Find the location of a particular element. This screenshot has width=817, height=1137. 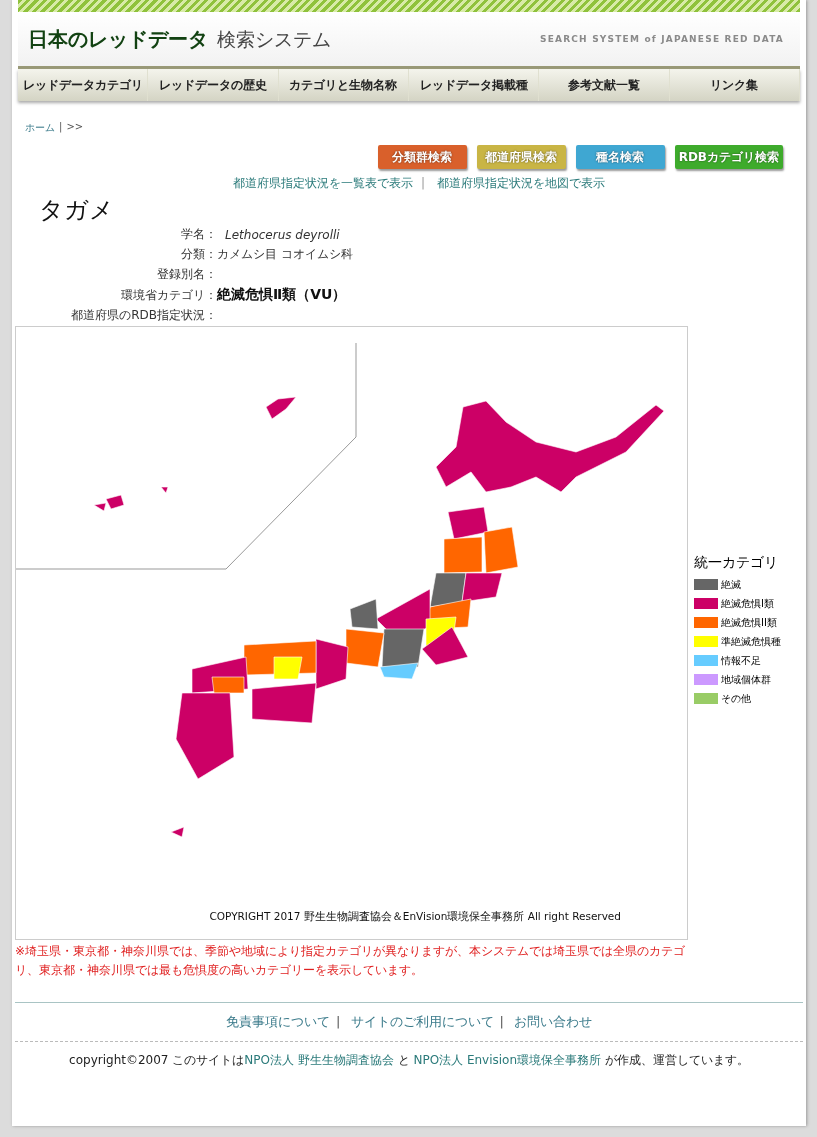

field-label: 登録別名： is located at coordinates (186, 274).